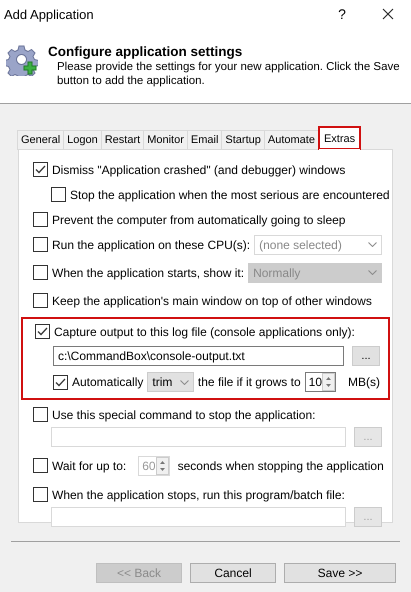 The image size is (411, 592). I want to click on option-label: Prevent the computer from automatically going to sleep, so click(199, 219).